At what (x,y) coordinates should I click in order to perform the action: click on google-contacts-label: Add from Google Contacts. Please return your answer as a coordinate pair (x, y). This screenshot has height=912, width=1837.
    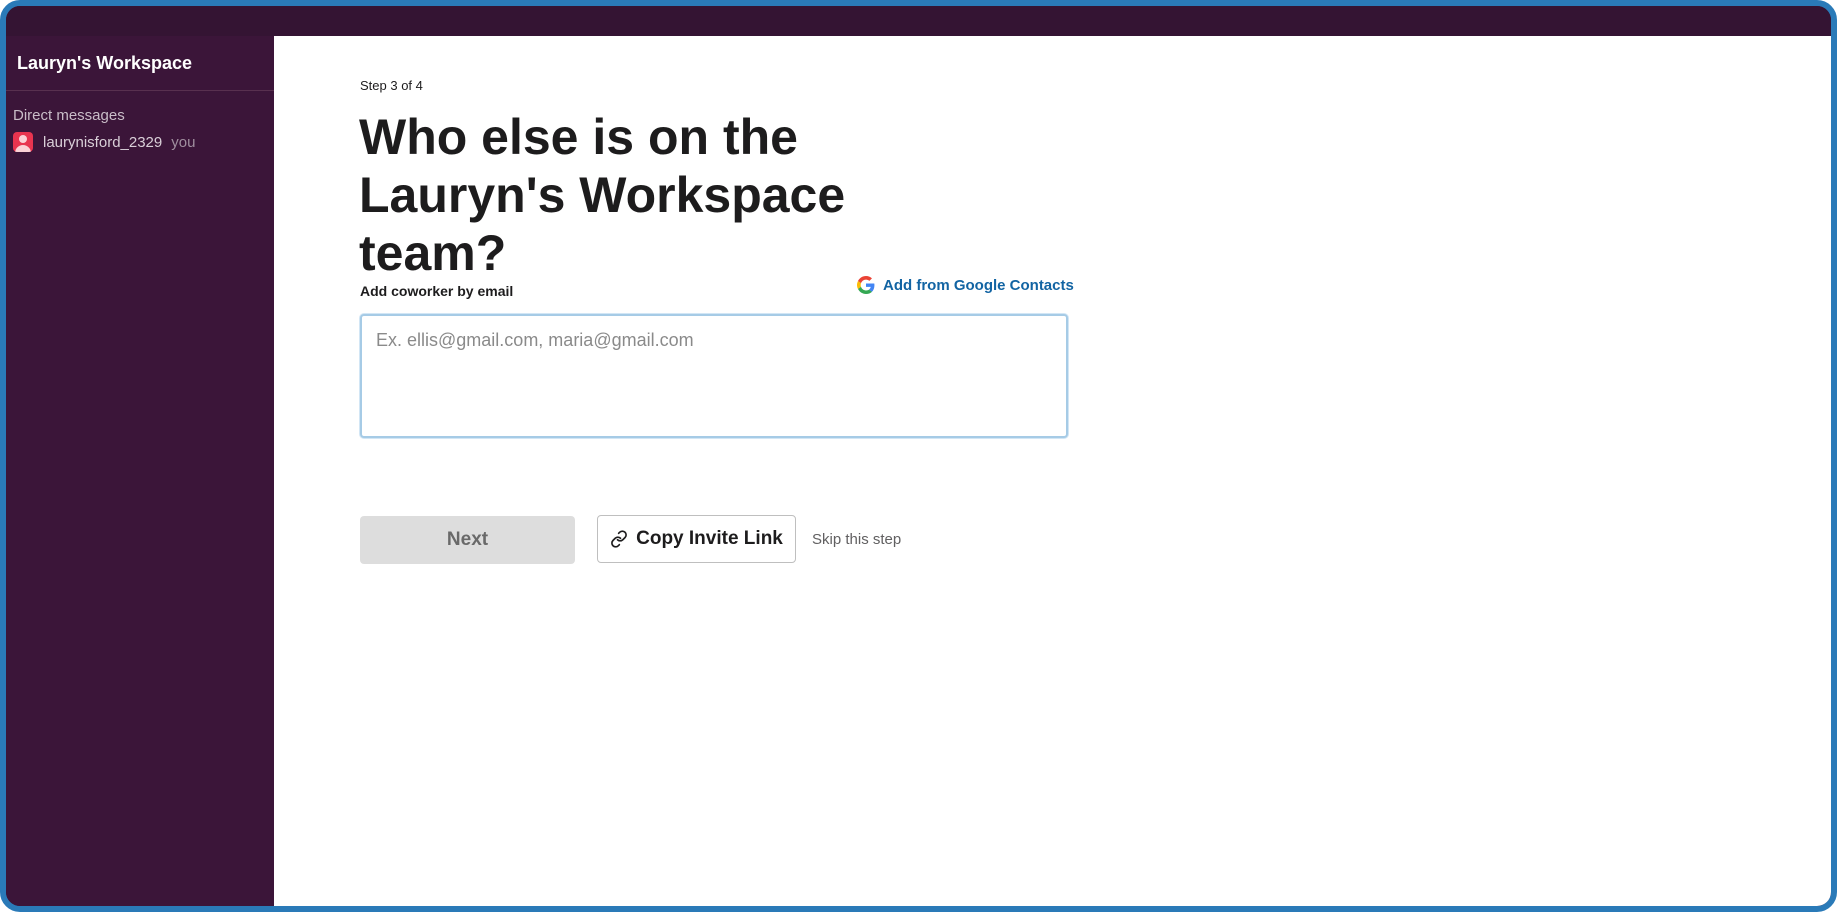
    Looking at the image, I should click on (978, 285).